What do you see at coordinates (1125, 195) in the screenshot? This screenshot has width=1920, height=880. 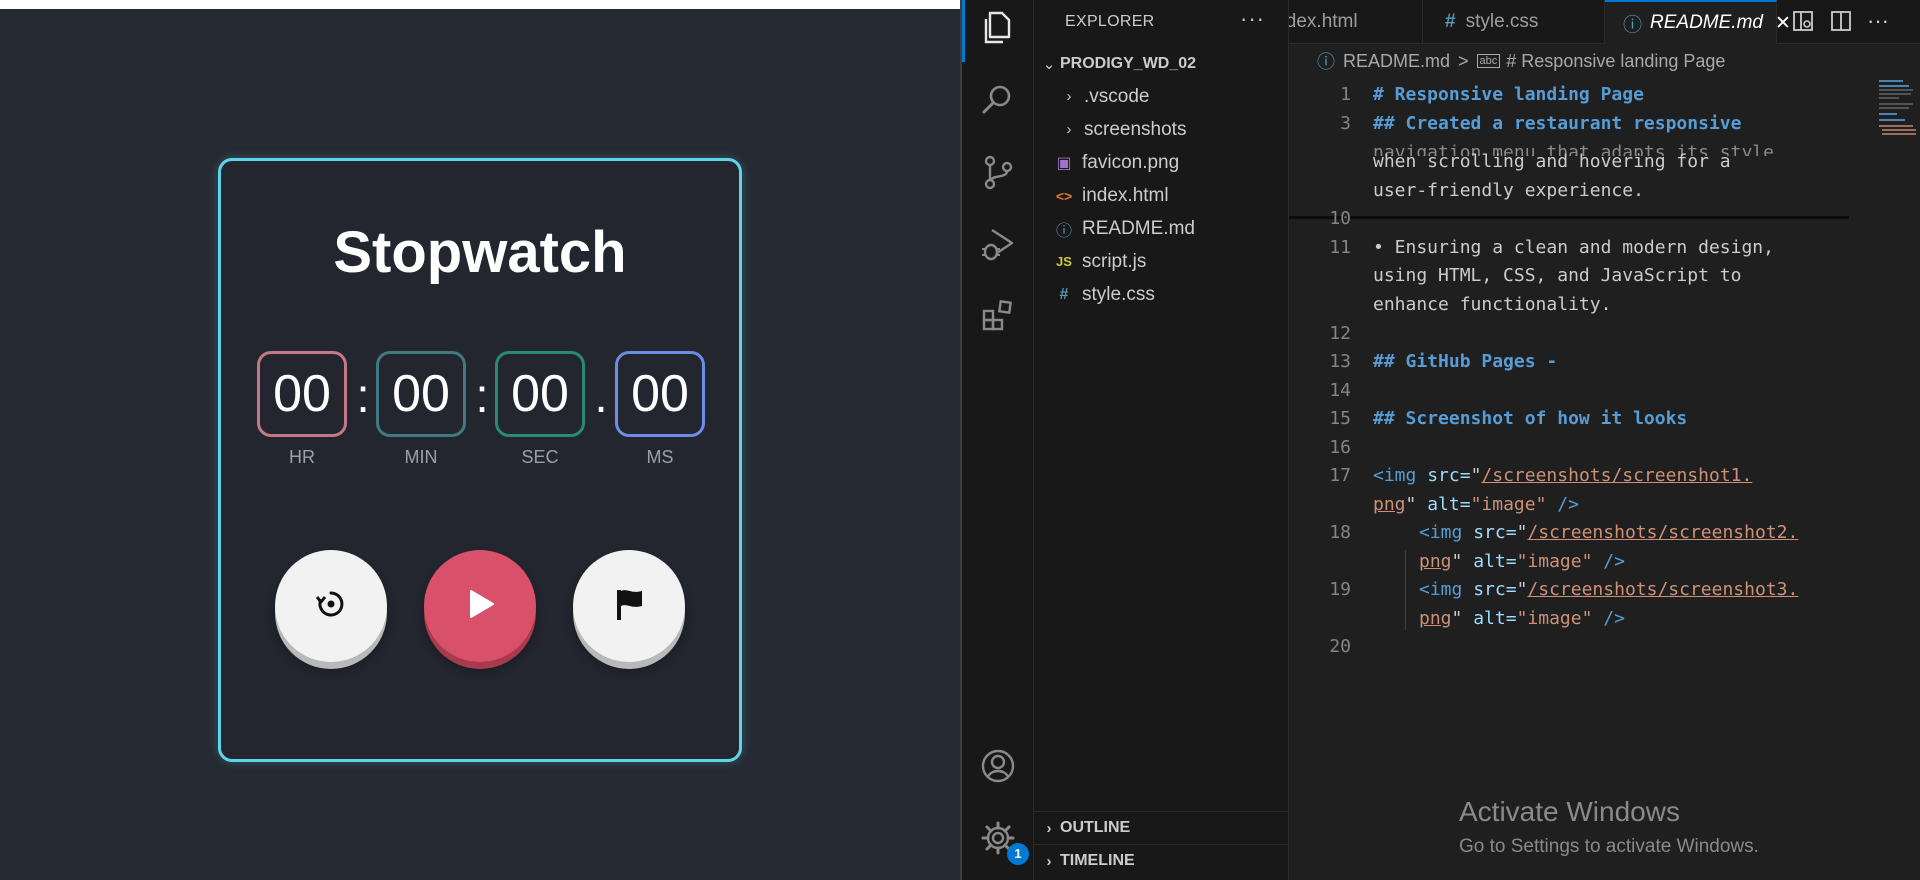 I see `tree-item-label: index.html` at bounding box center [1125, 195].